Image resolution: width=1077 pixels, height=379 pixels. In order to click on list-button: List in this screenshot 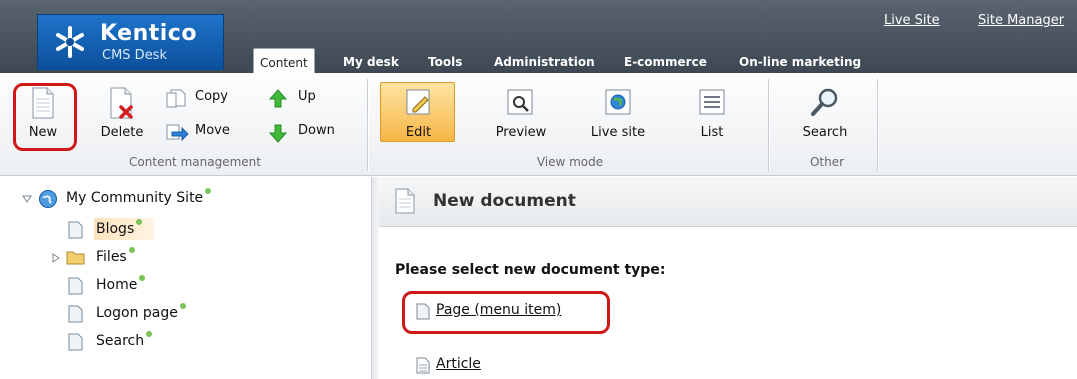, I will do `click(712, 112)`.